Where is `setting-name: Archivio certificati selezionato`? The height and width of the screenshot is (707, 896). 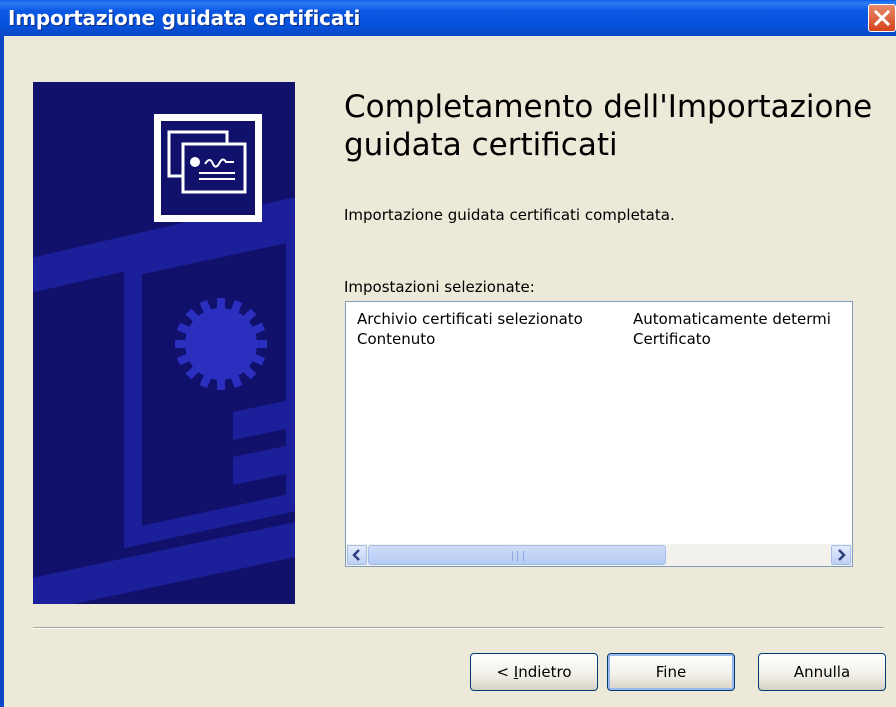 setting-name: Archivio certificati selezionato is located at coordinates (470, 319).